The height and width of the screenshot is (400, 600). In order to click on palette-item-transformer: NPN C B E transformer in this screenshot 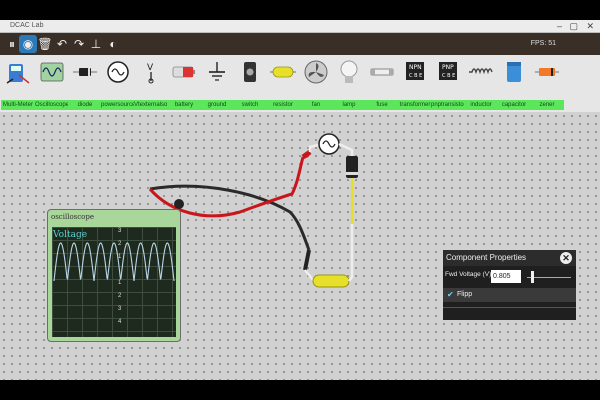, I will do `click(415, 83)`.